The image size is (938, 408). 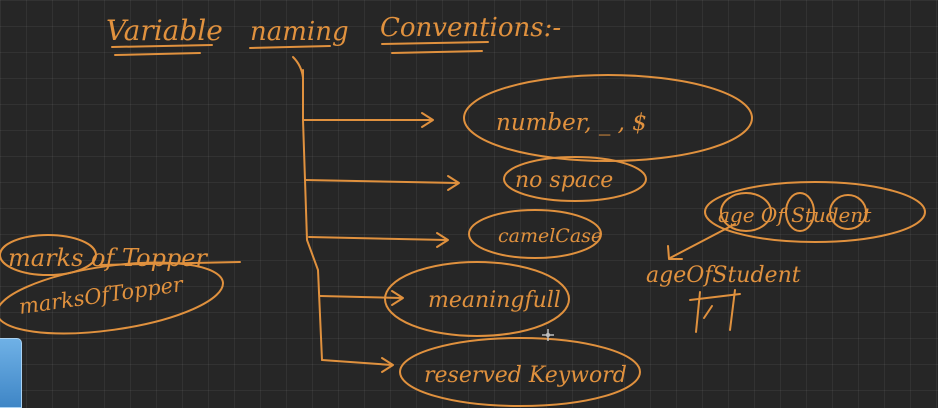 What do you see at coordinates (571, 123) in the screenshot?
I see `rule-label-1: number, _ , $` at bounding box center [571, 123].